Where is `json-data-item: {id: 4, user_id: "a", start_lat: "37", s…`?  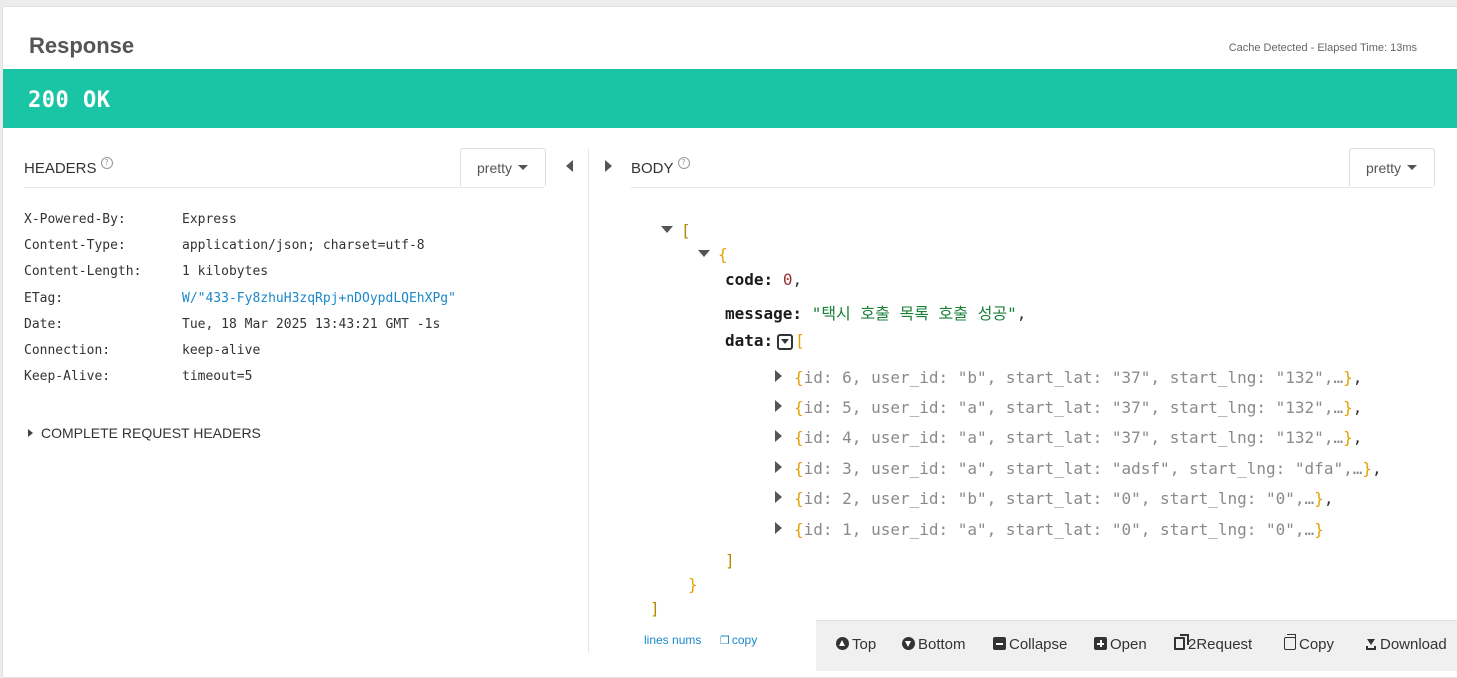 json-data-item: {id: 4, user_id: "a", start_lat: "37", s… is located at coordinates (1068, 437).